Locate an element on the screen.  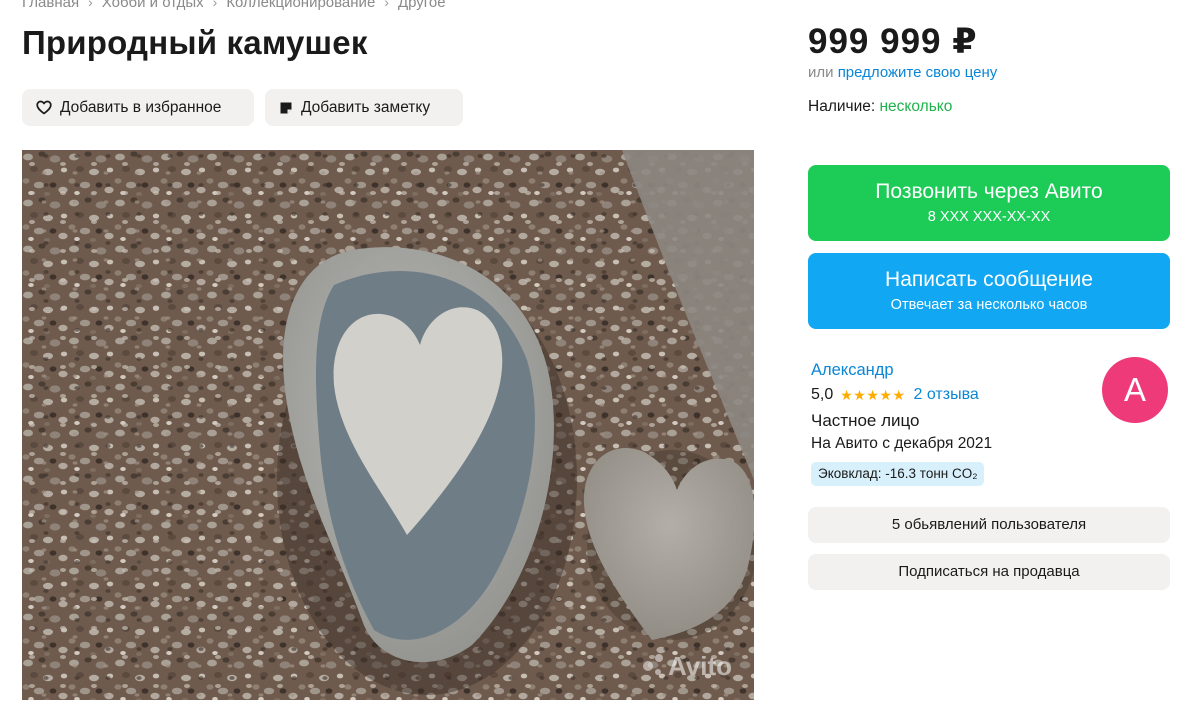
reviews-link: 2 отзыва is located at coordinates (946, 395).